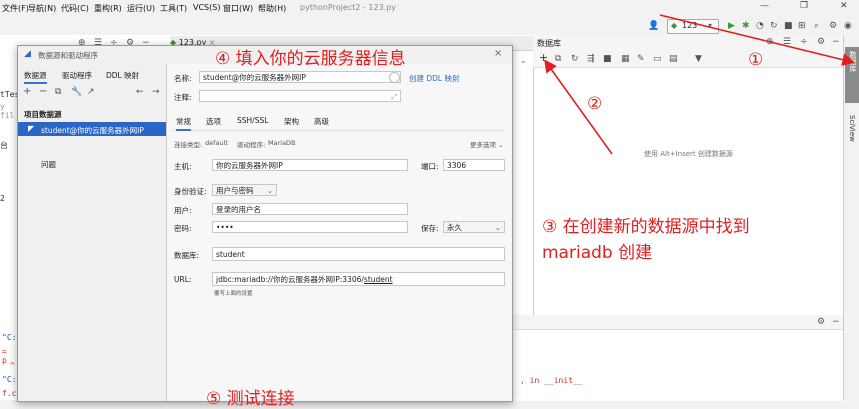 The height and width of the screenshot is (409, 859). Describe the element at coordinates (597, 253) in the screenshot. I see `annotation-step3-line2: mariadb 创建` at that location.